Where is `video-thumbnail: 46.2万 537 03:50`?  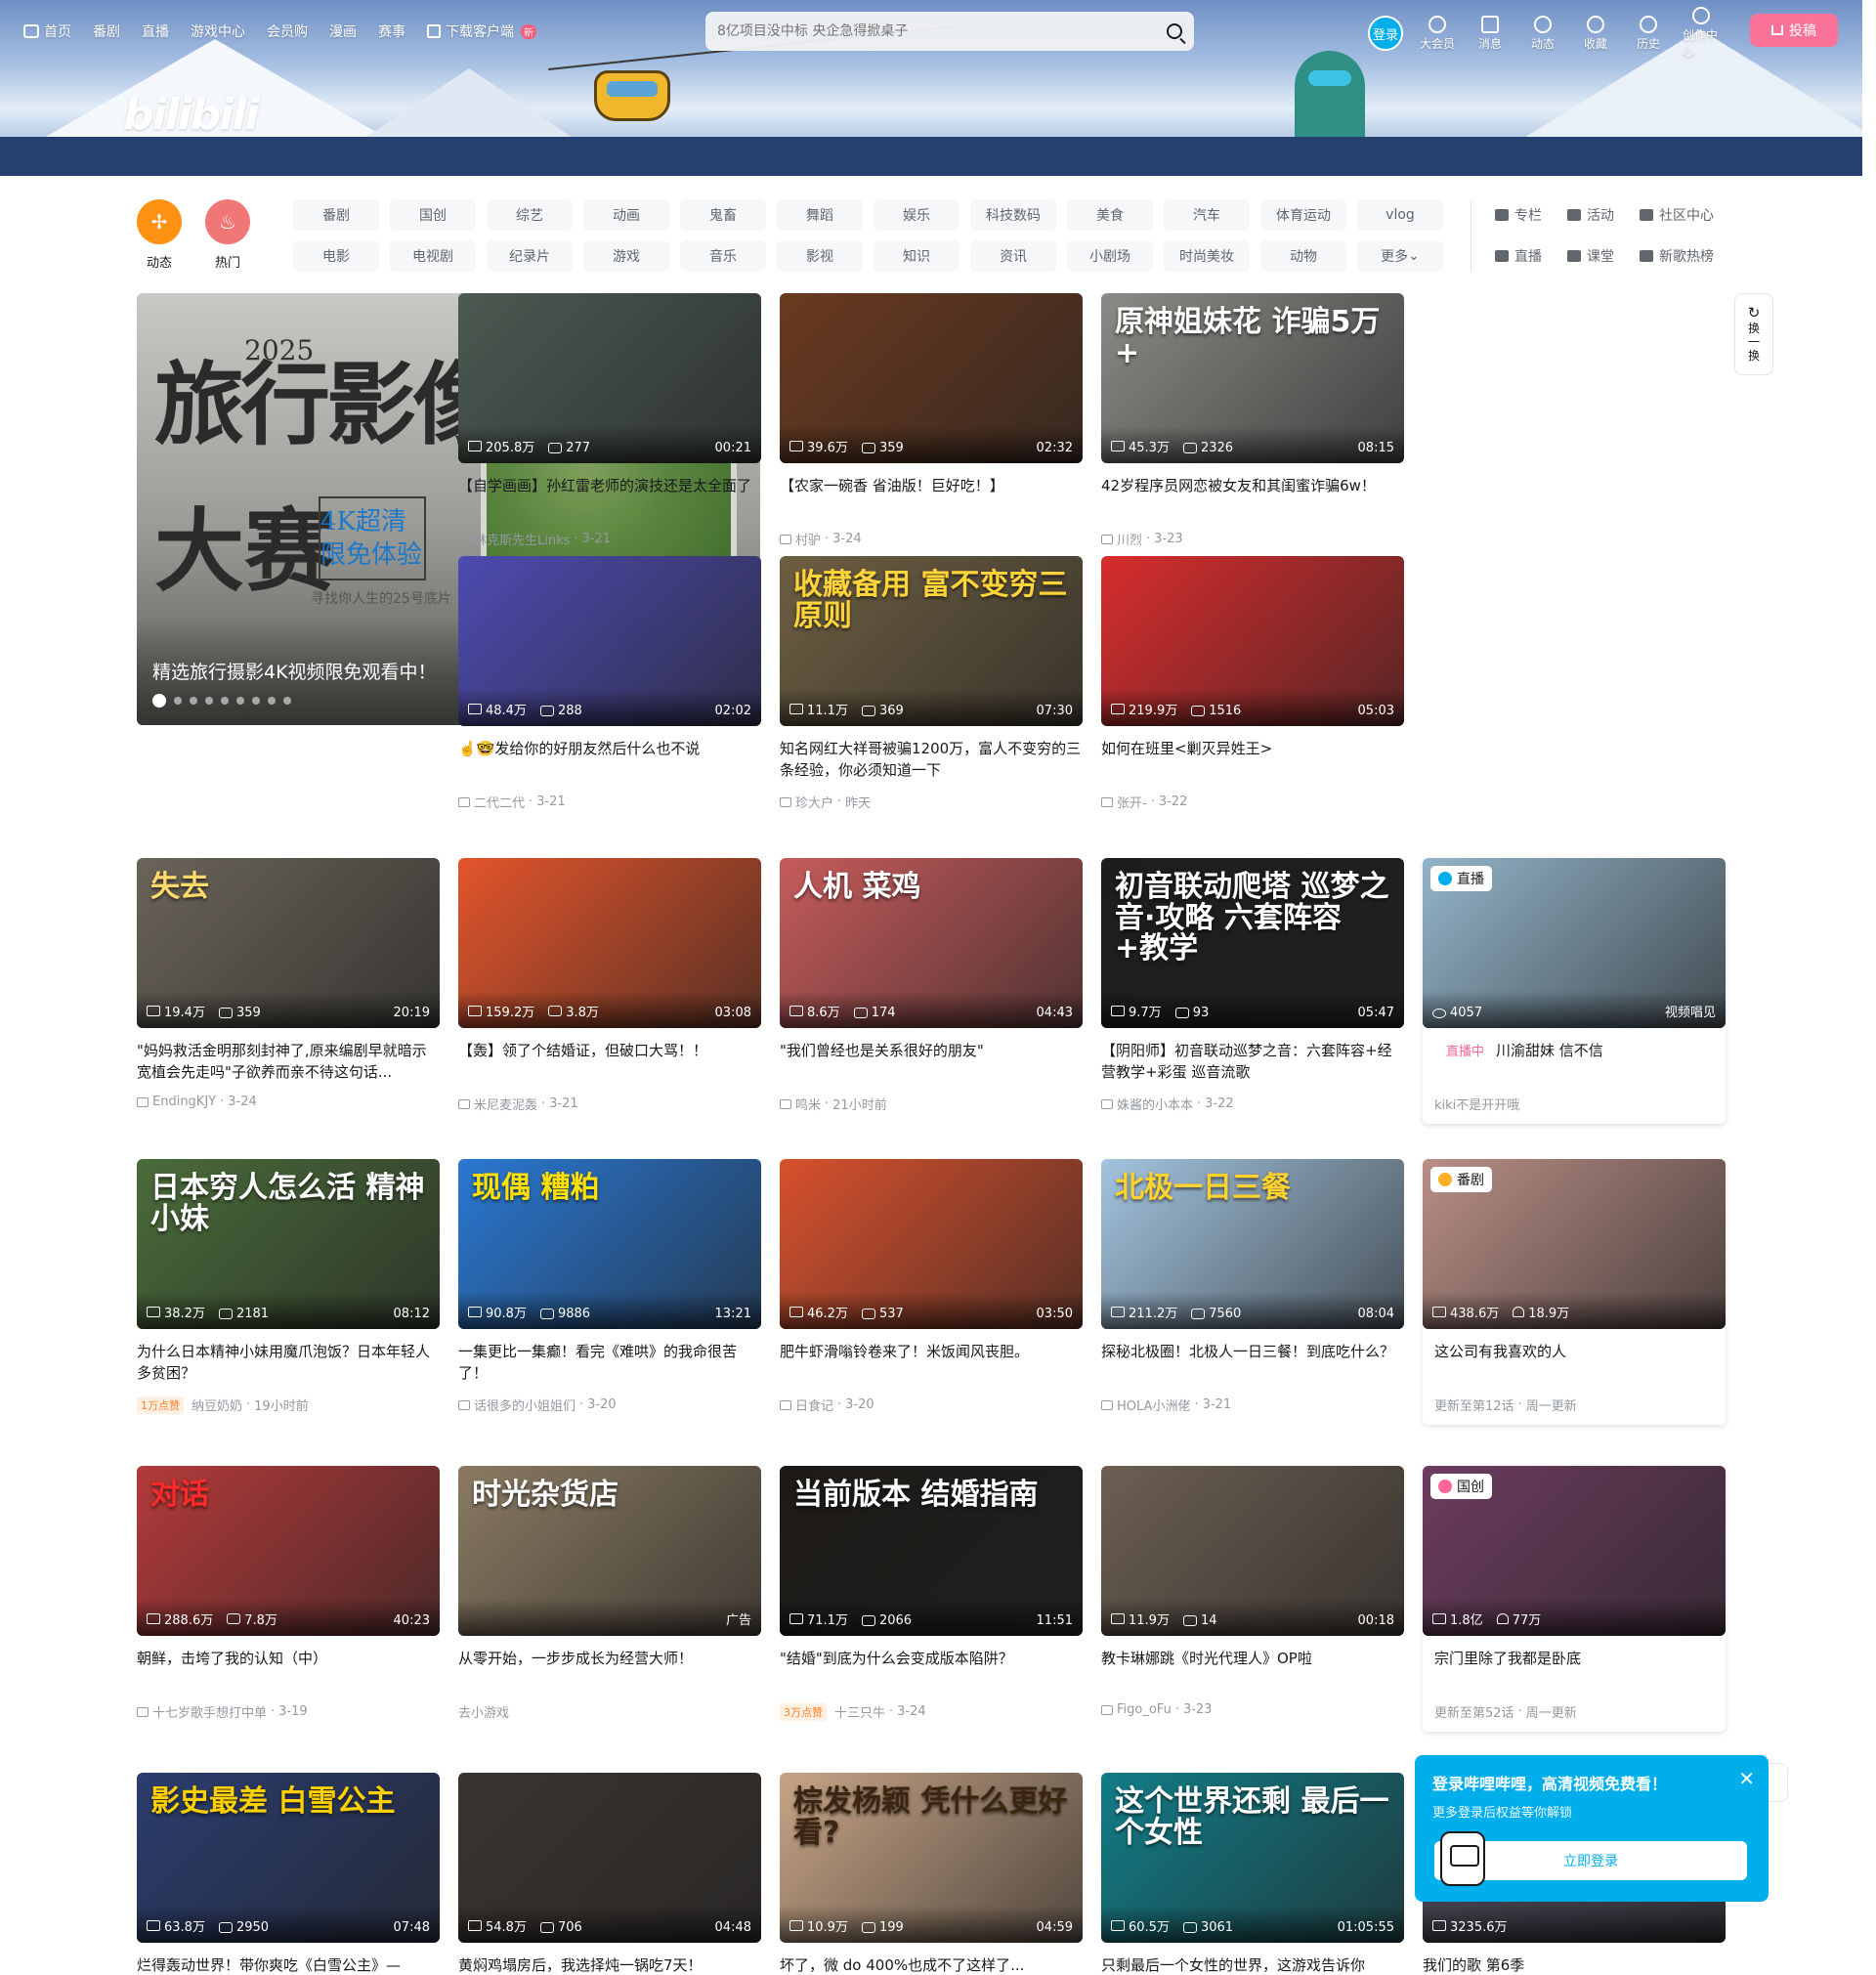 video-thumbnail: 46.2万 537 03:50 is located at coordinates (931, 1244).